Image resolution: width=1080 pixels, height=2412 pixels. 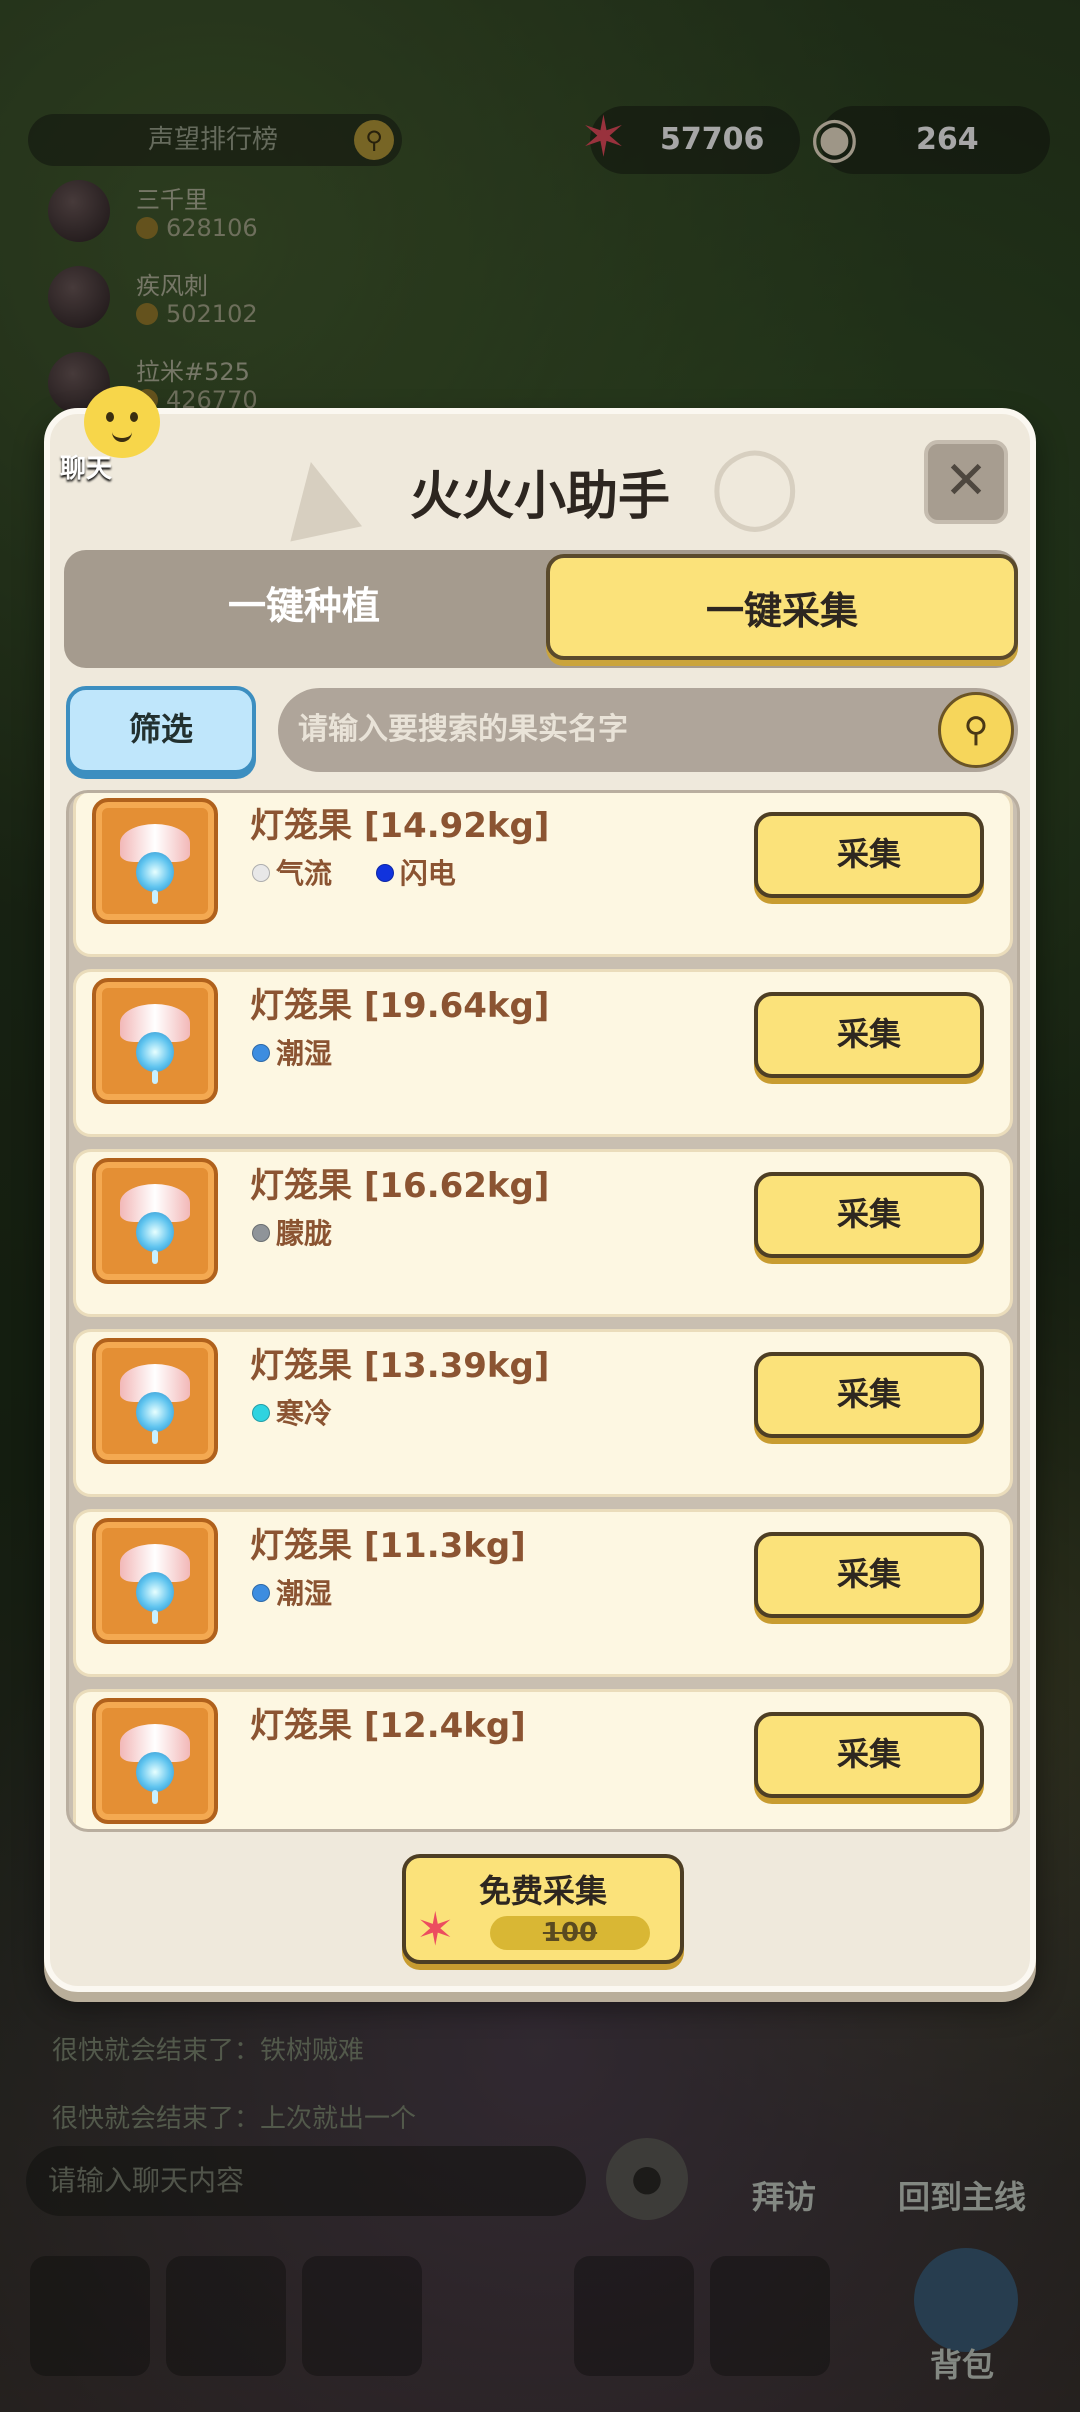 I want to click on list-item: 灯笼果 [11.3kg] 潮湿 采集, so click(x=543, y=1593).